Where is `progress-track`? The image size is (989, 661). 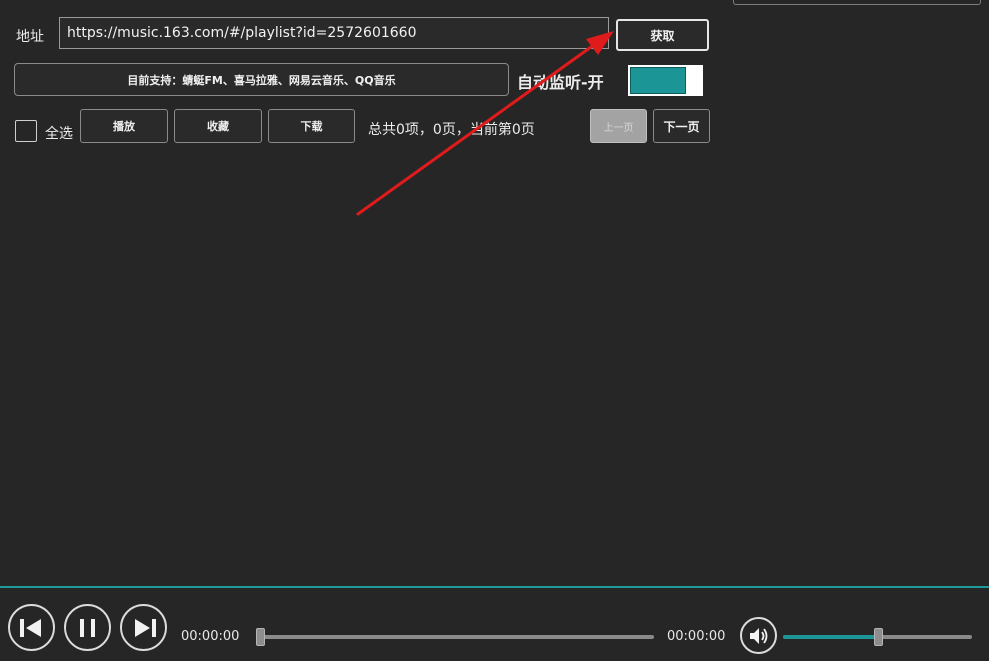
progress-track is located at coordinates (456, 637).